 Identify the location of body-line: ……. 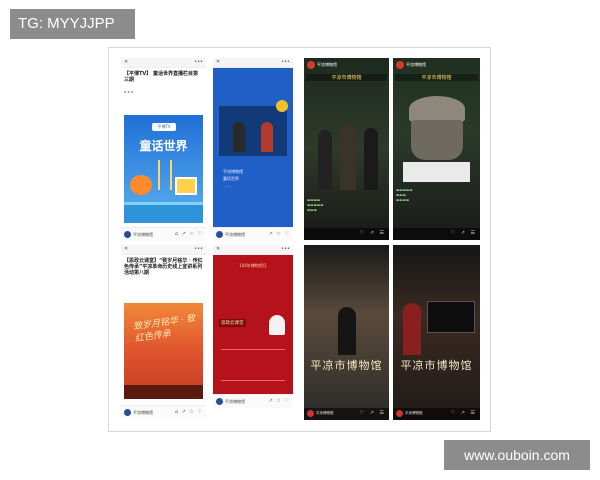
(227, 185).